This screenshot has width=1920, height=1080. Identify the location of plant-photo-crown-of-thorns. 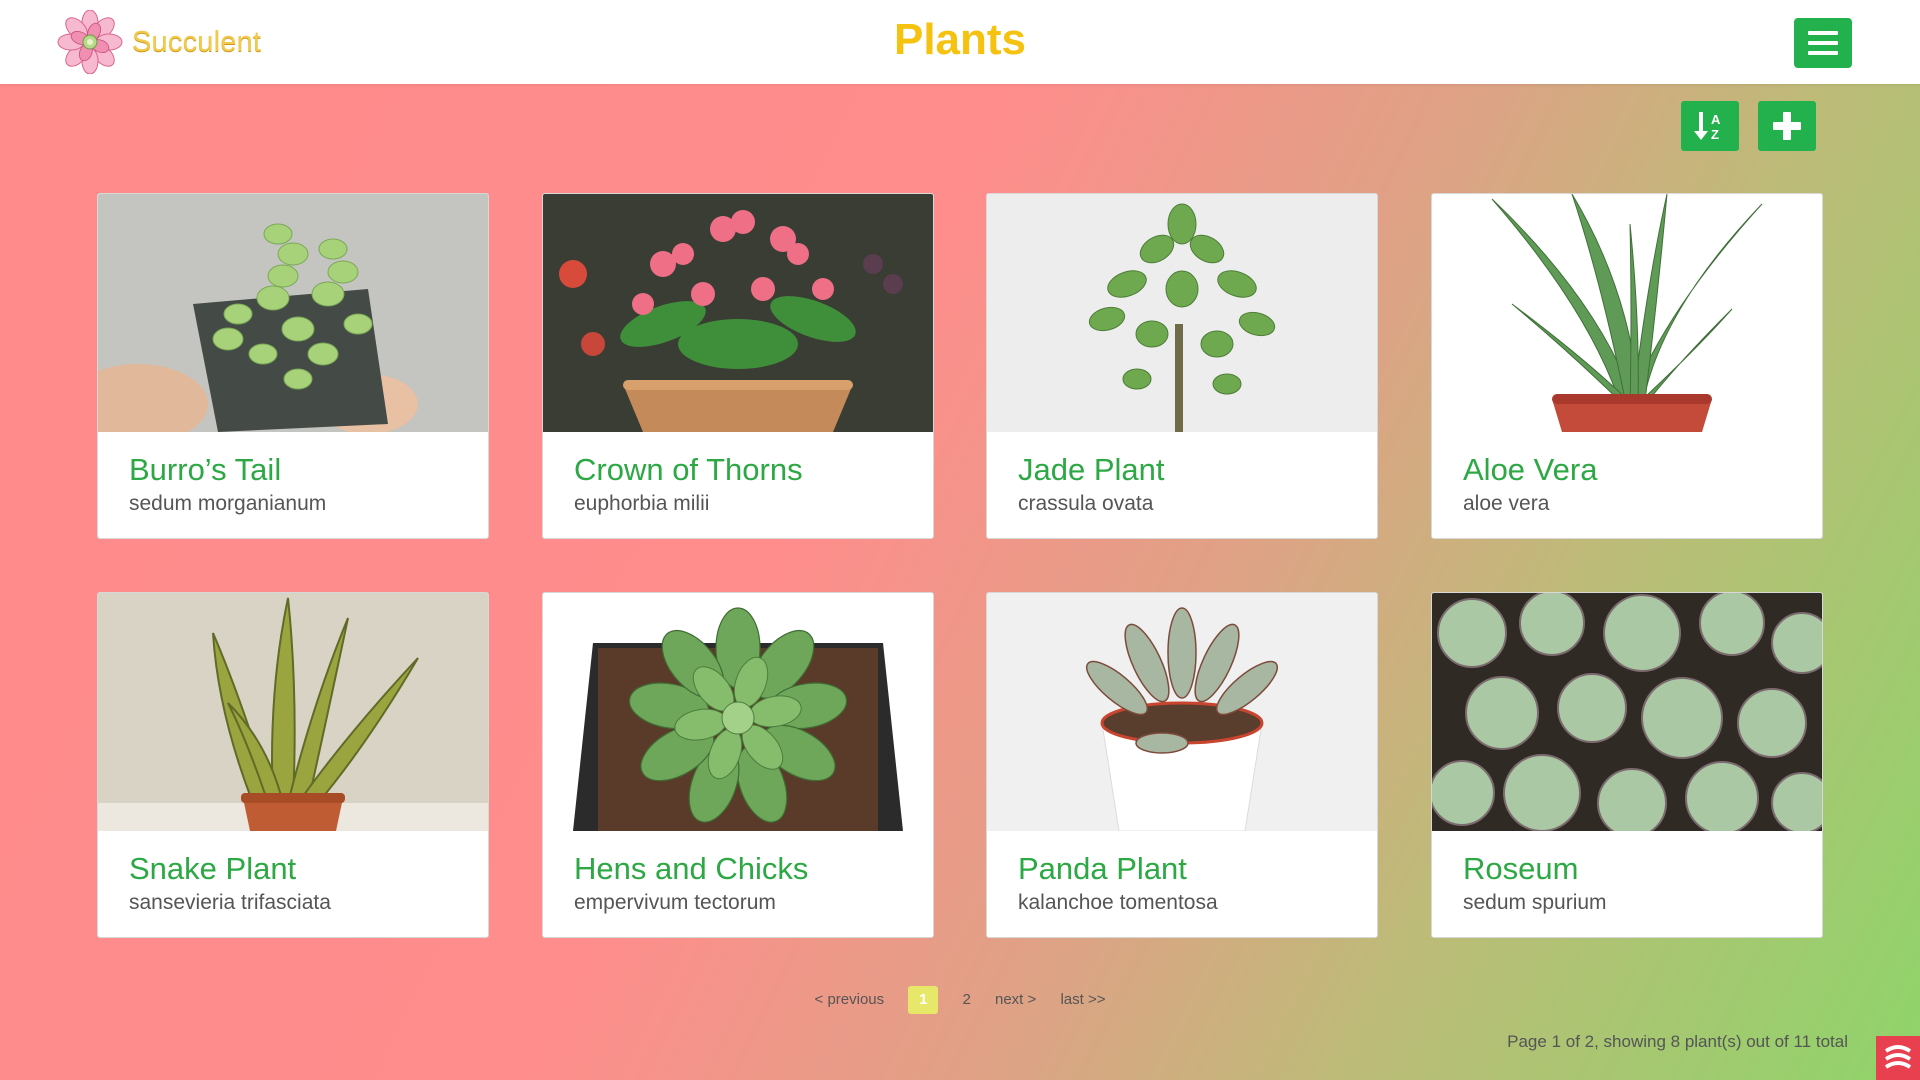
(738, 313).